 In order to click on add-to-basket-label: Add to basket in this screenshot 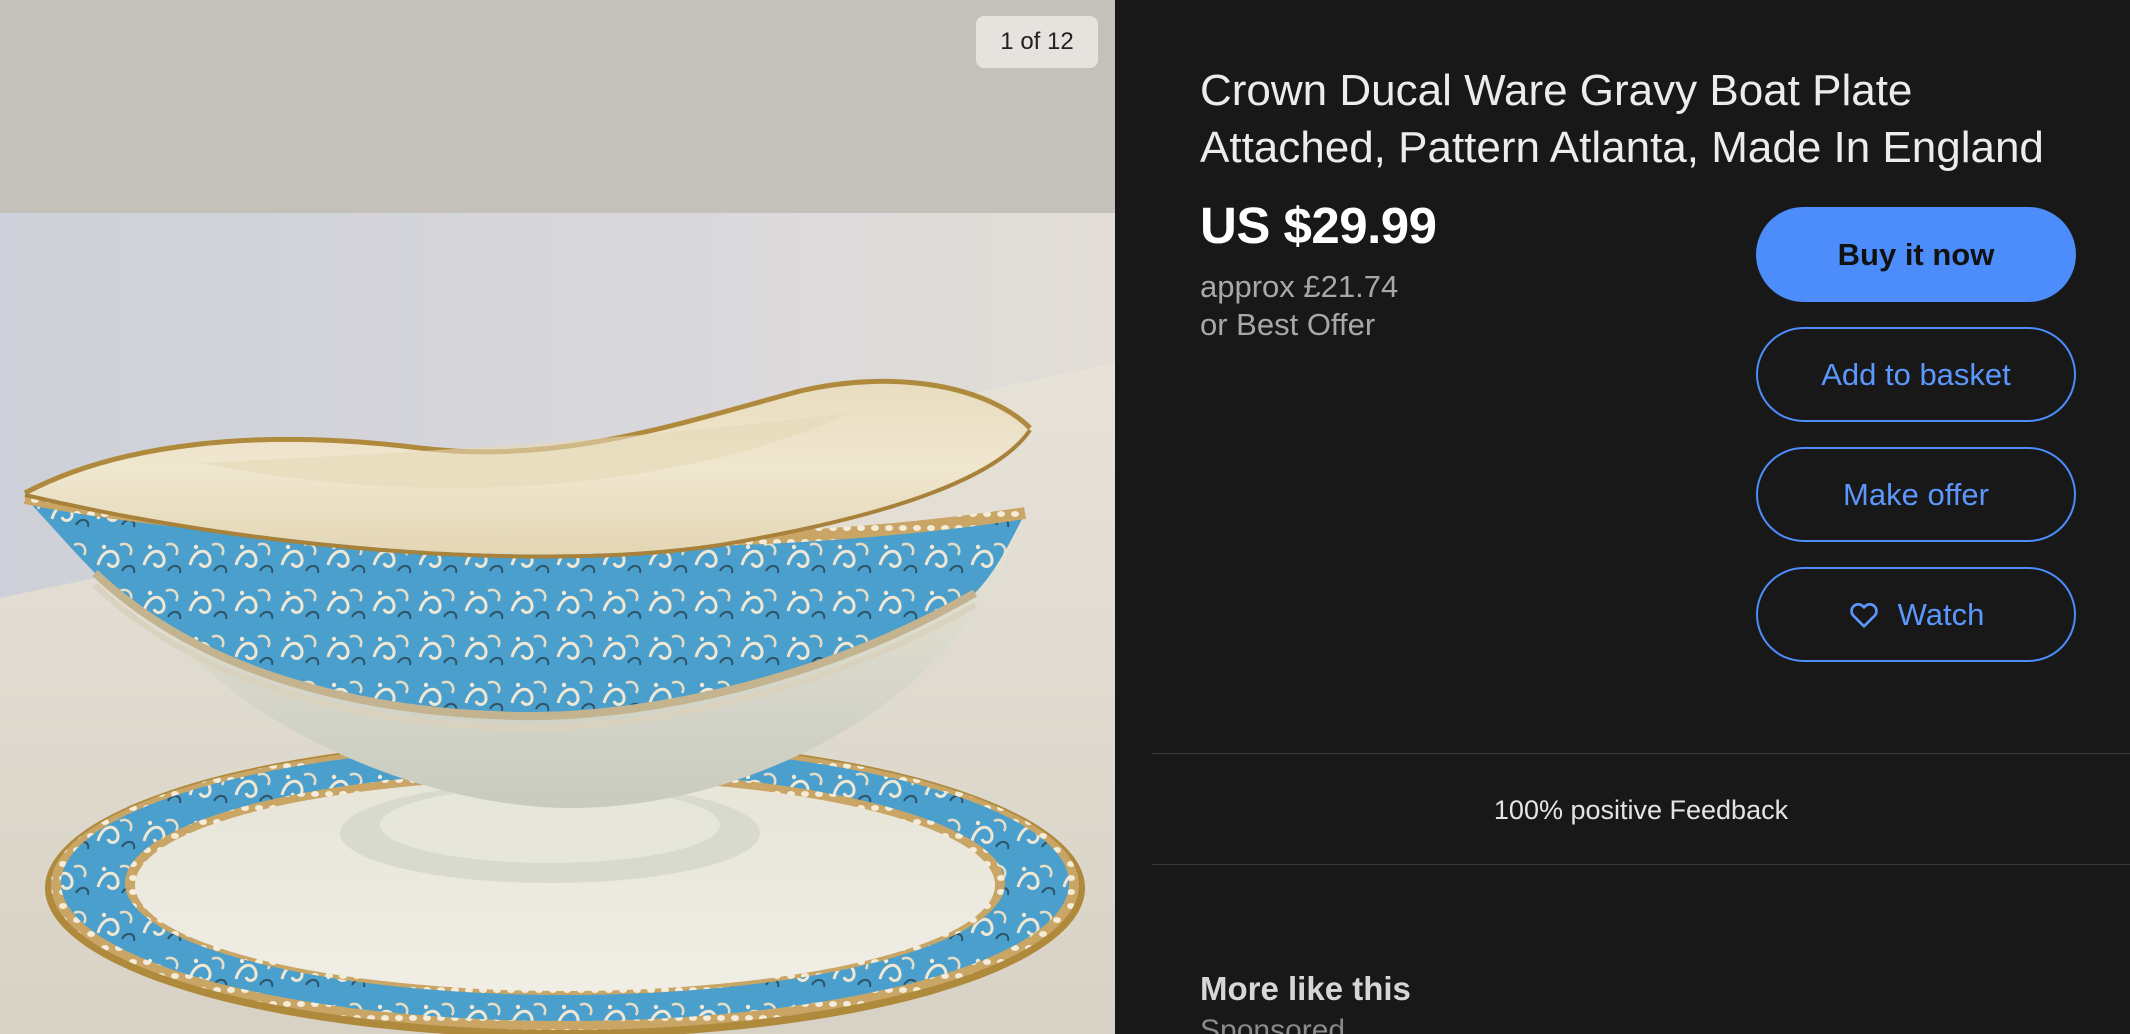, I will do `click(1916, 374)`.